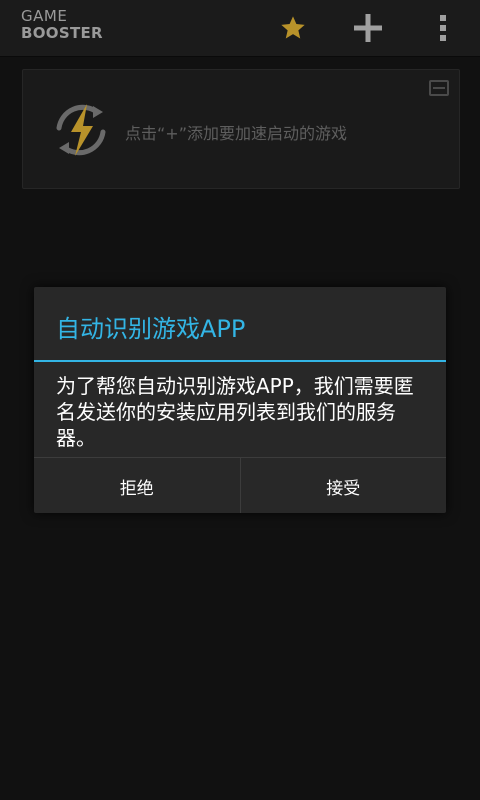 This screenshot has height=800, width=480. I want to click on accept-button: 接受, so click(343, 485).